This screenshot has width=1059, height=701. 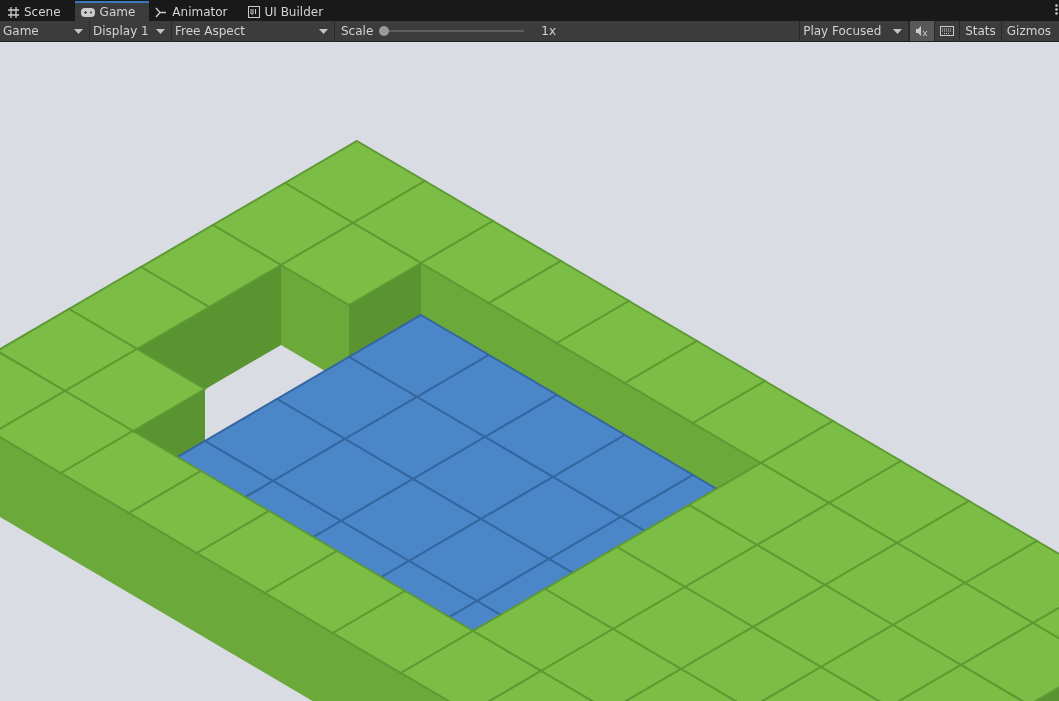 I want to click on more-icon, so click(x=1056, y=9).